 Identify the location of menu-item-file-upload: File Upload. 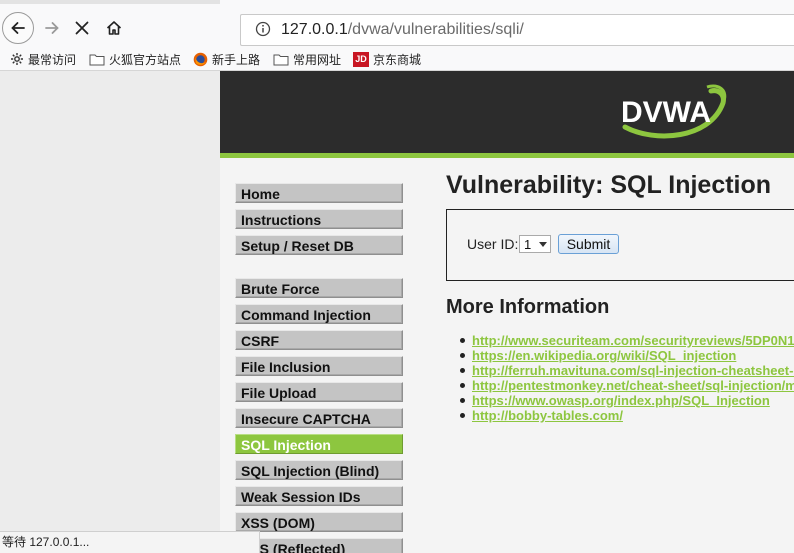
(319, 392).